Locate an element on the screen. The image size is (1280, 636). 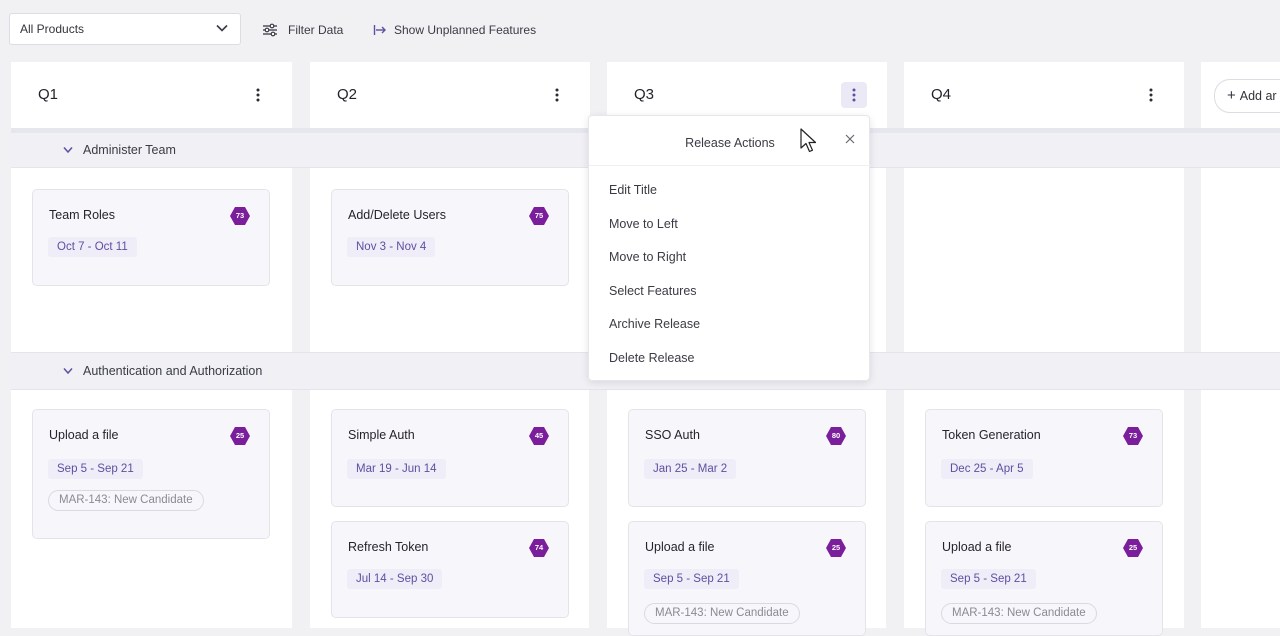
popup-title: Release Actions is located at coordinates (730, 143).